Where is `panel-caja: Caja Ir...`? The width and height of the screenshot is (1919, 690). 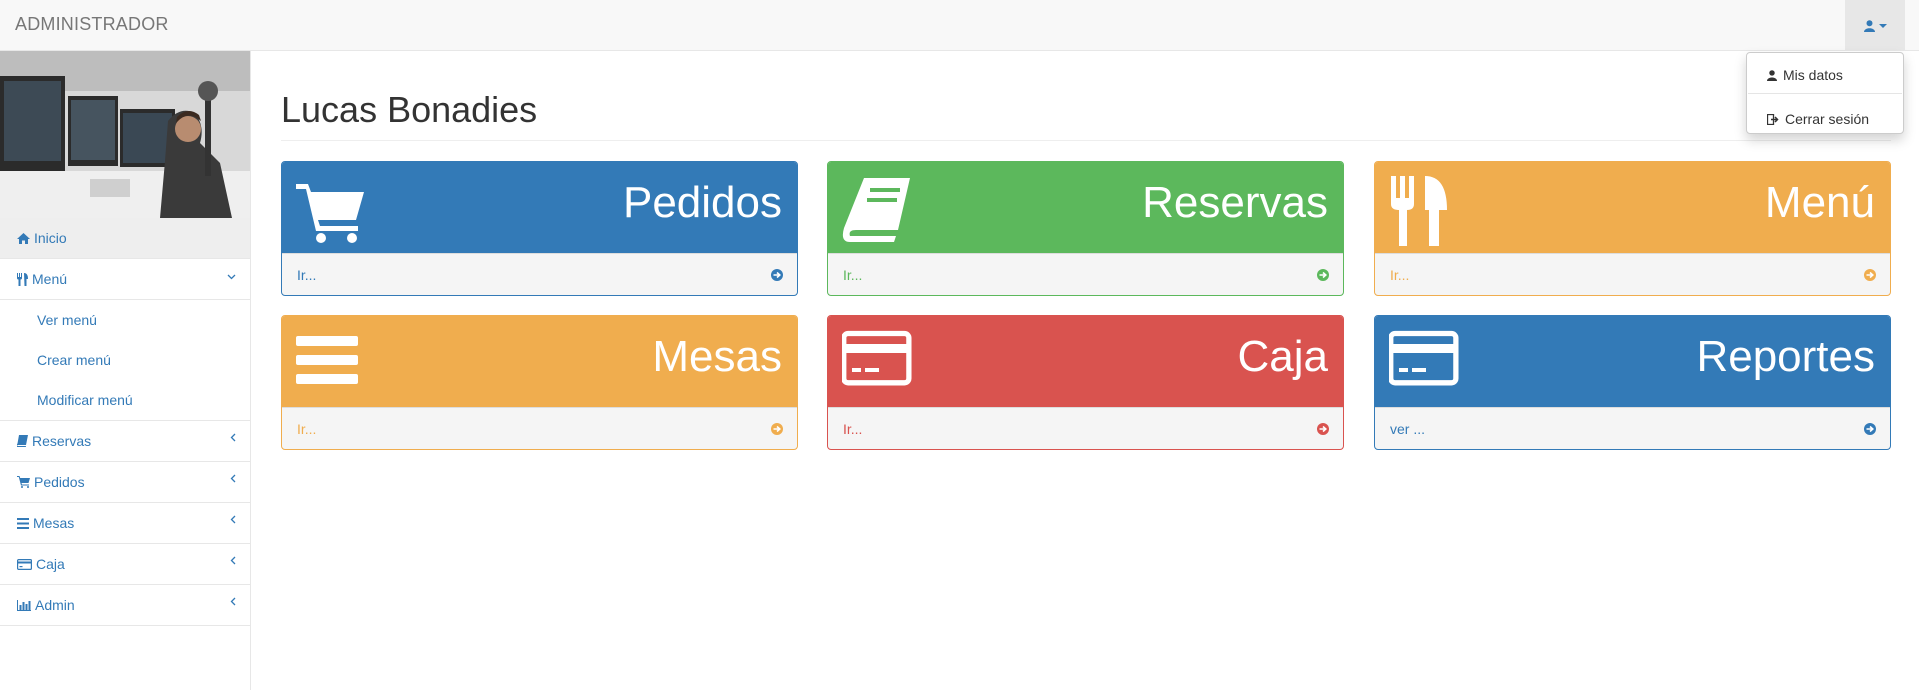
panel-caja: Caja Ir... is located at coordinates (1085, 382).